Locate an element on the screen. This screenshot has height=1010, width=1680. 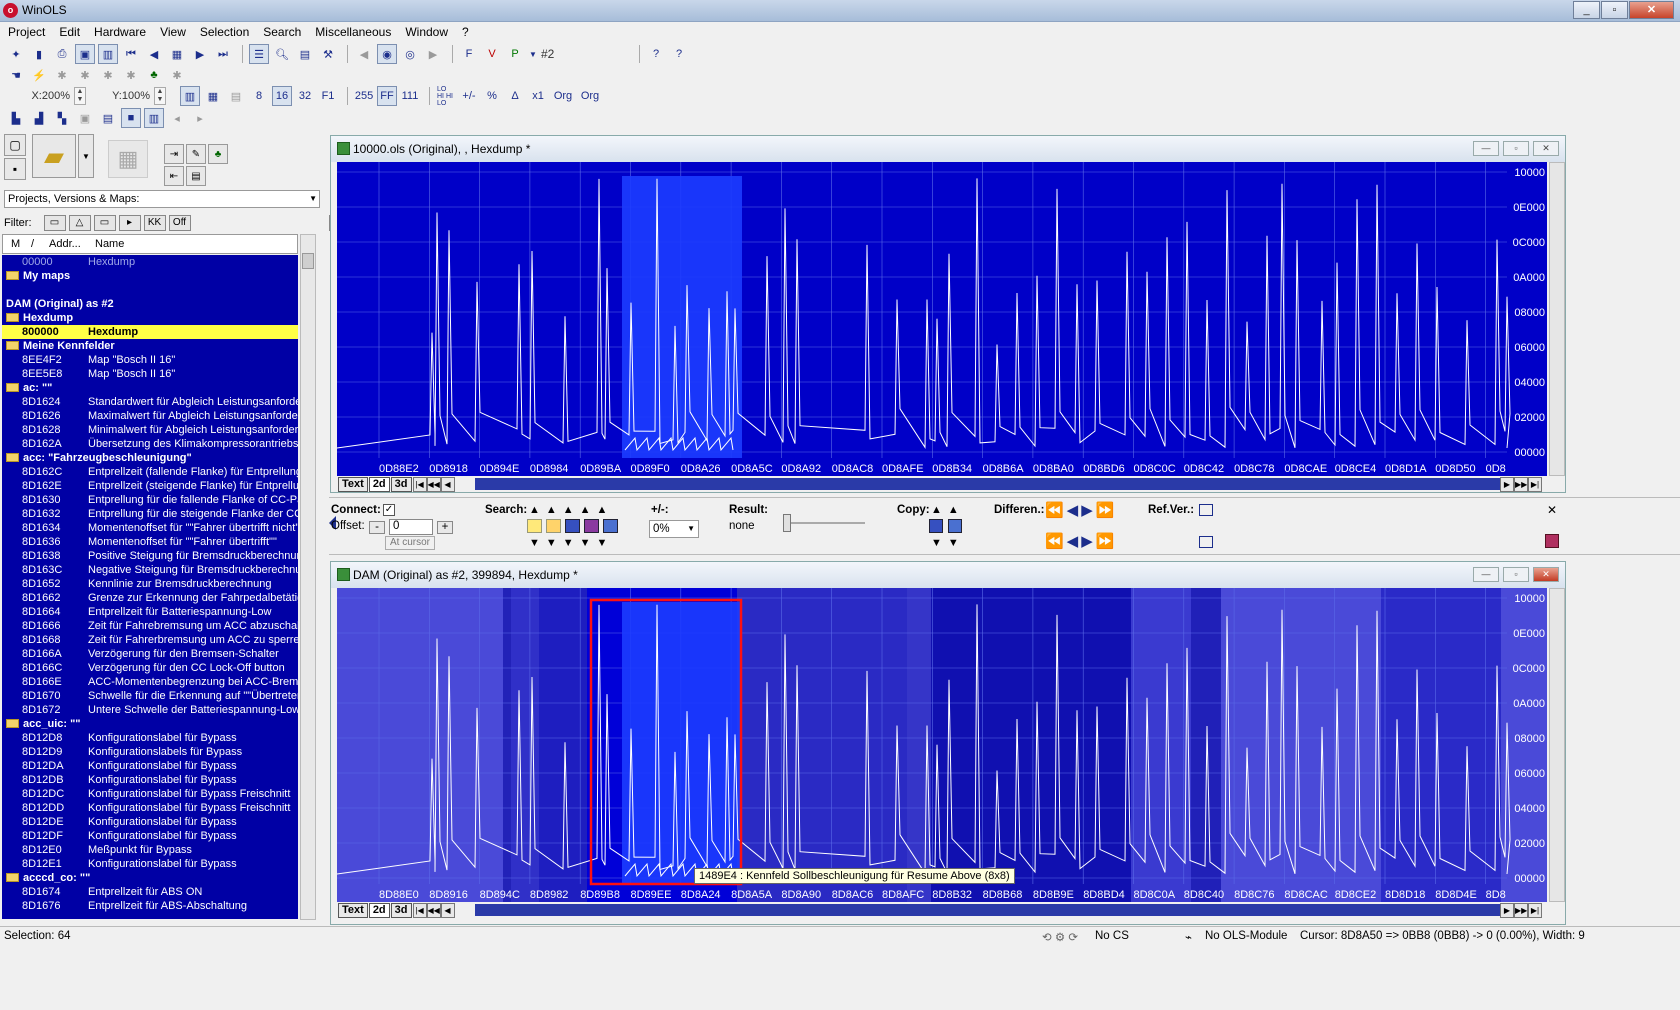
window-1-vscroll is located at coordinates (1557, 319).